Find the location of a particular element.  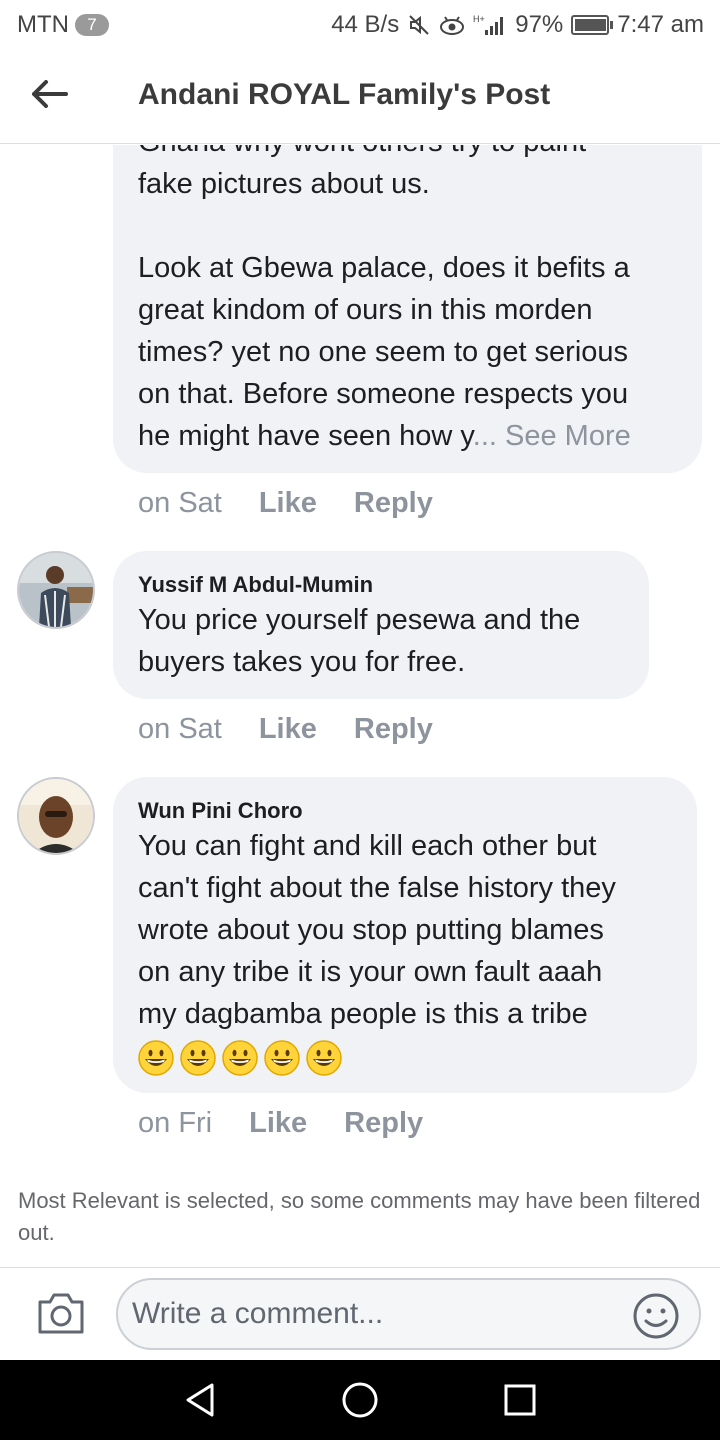

comment-line: buyers takes you for free. is located at coordinates (302, 662).